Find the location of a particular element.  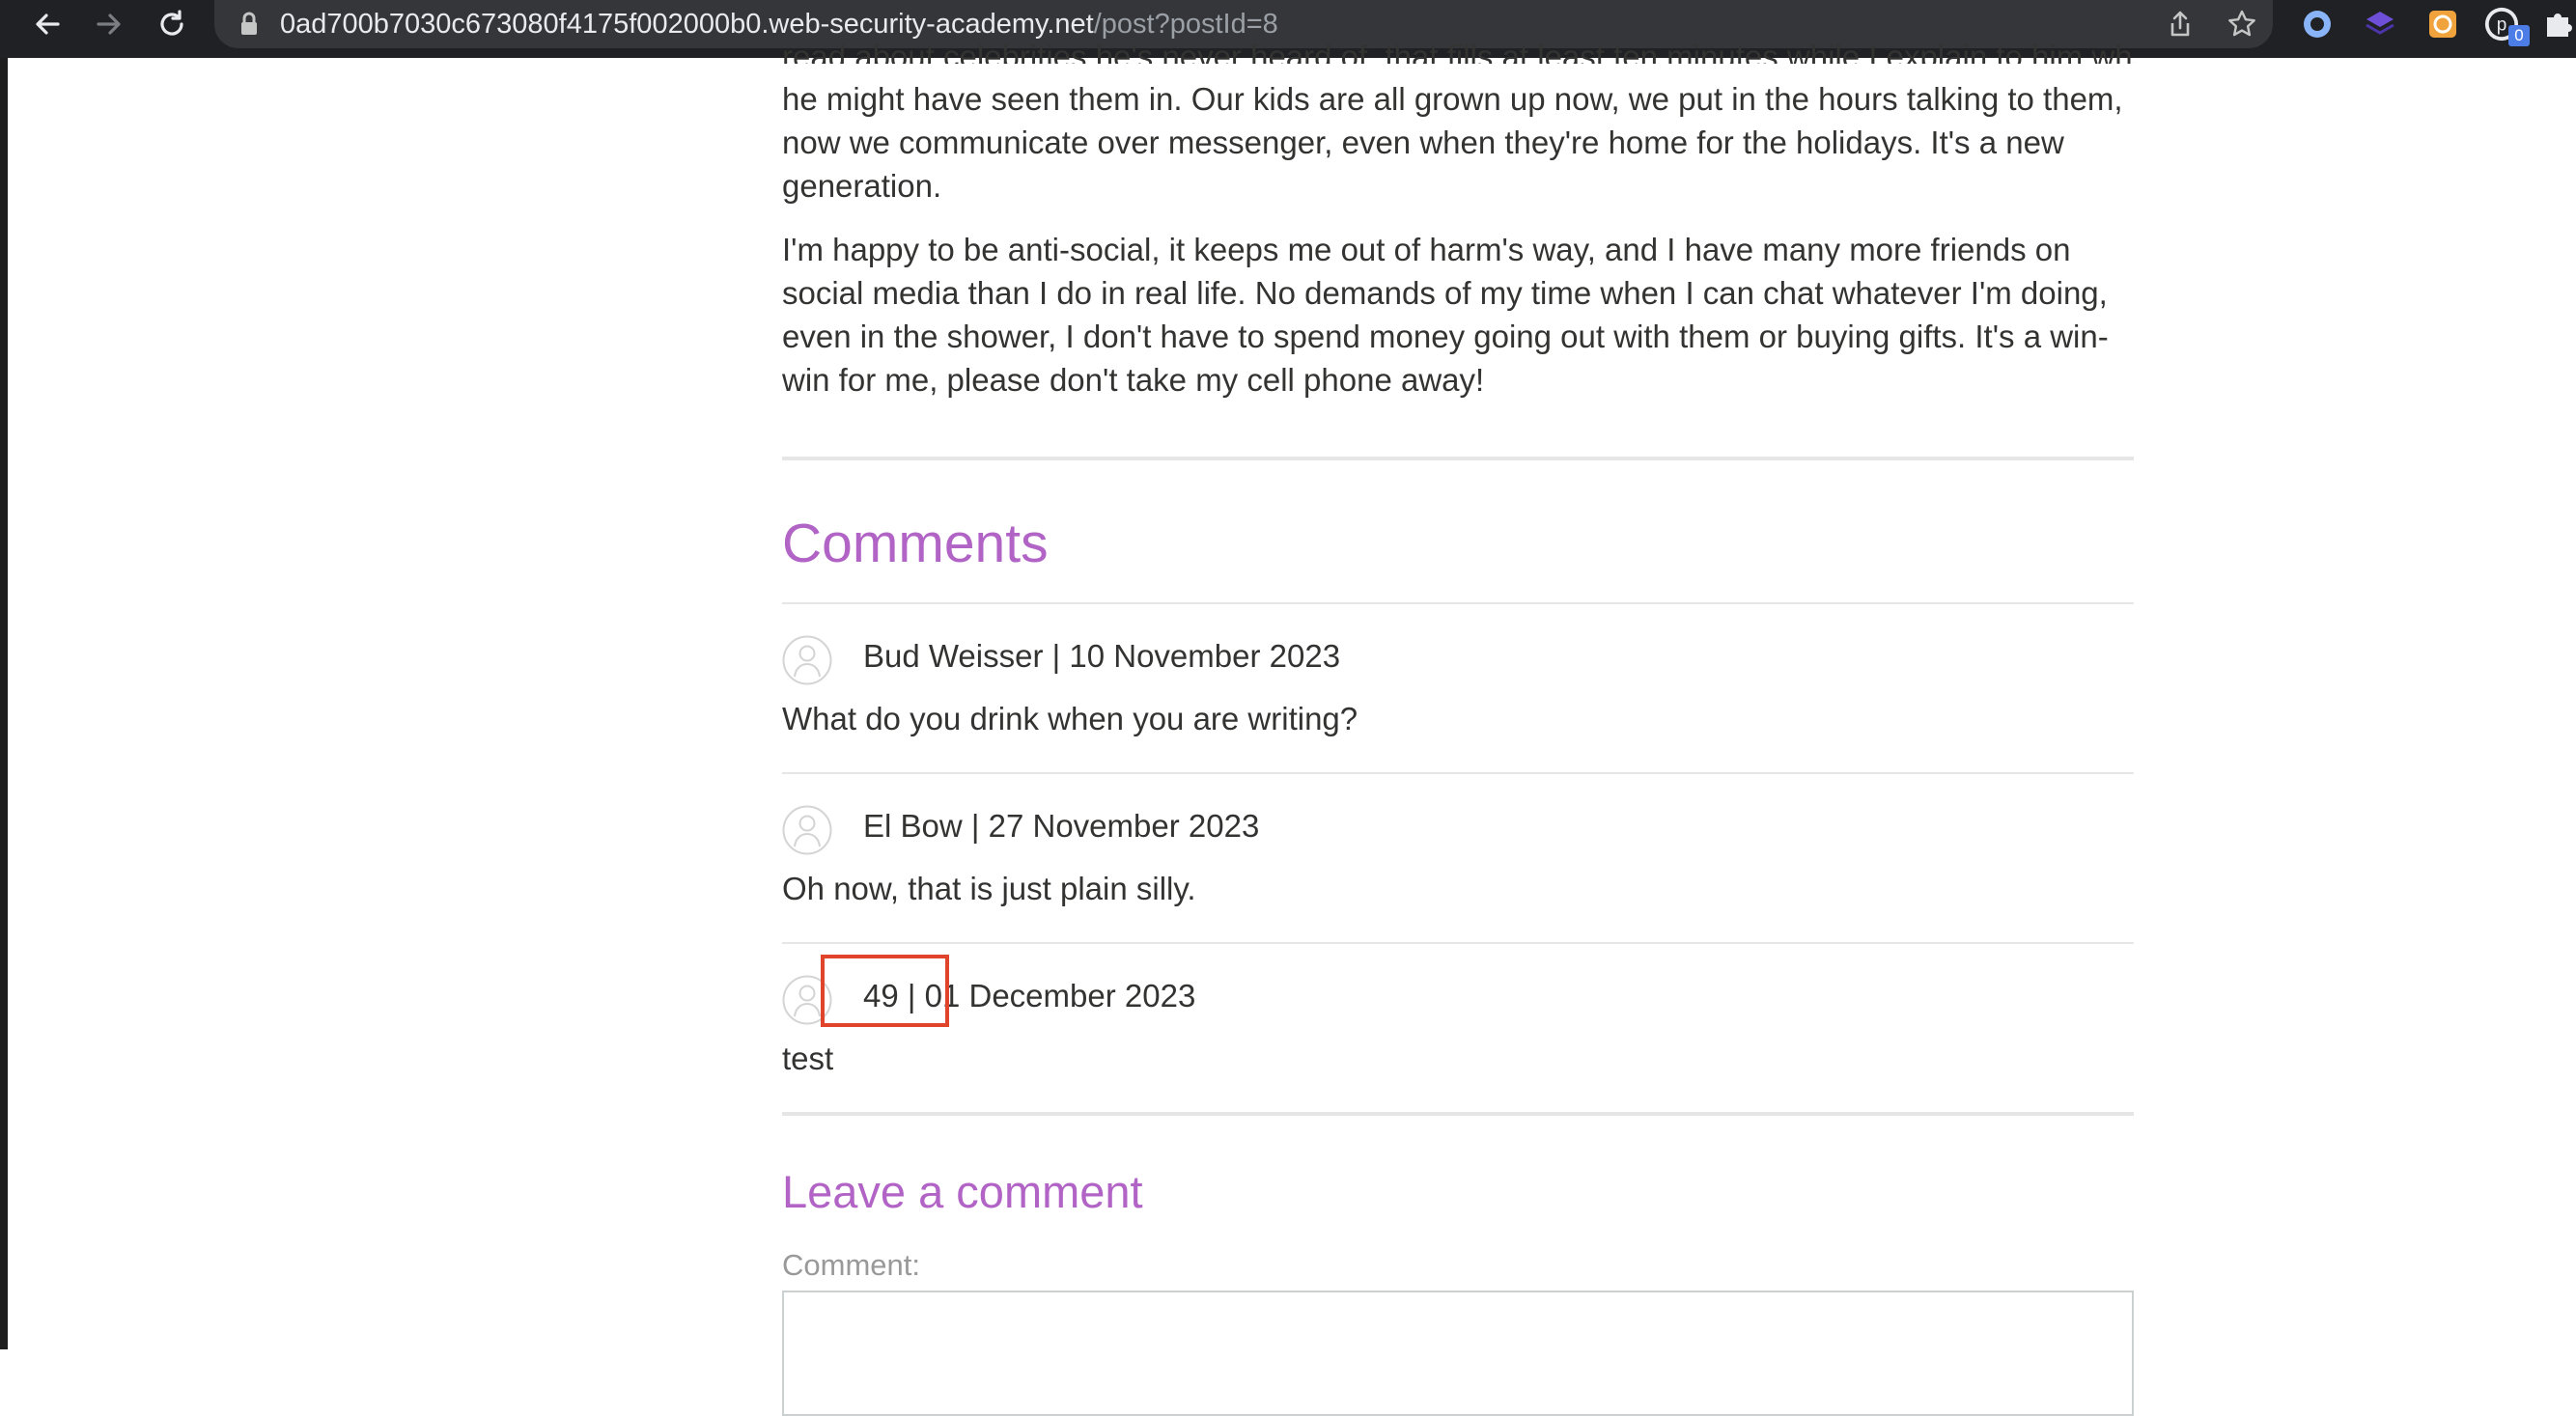

comment-text: Oh now, that is just plain silly. is located at coordinates (989, 889).